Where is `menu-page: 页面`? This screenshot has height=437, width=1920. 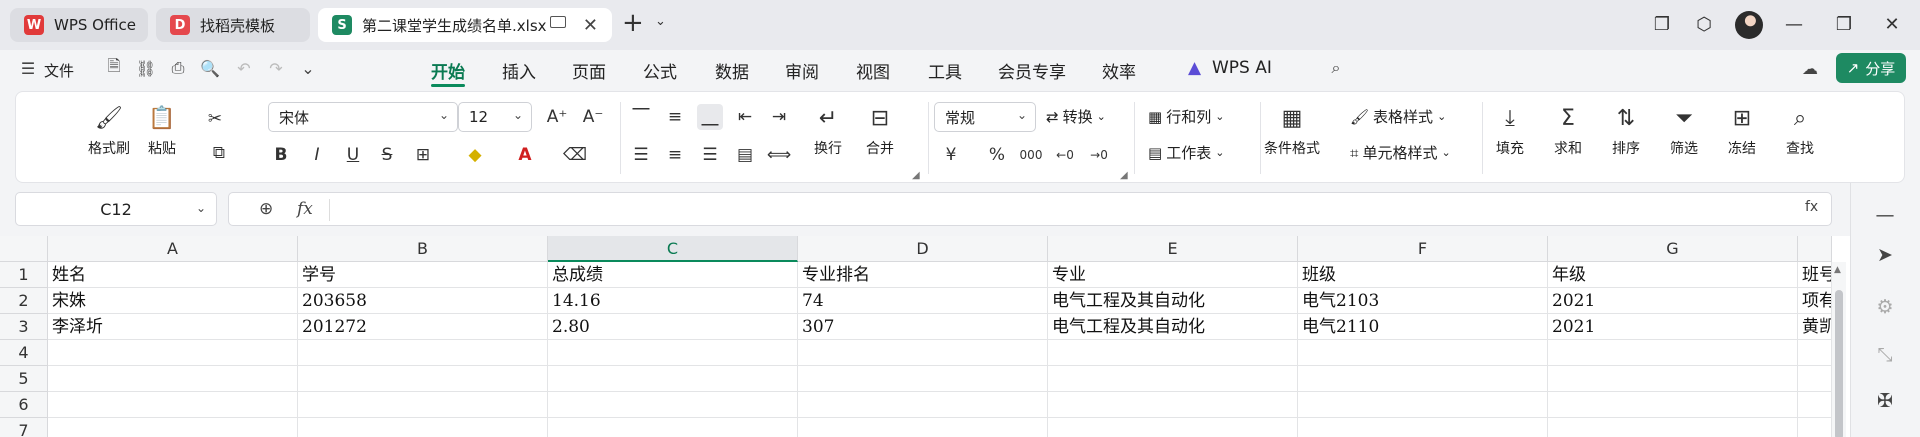 menu-page: 页面 is located at coordinates (589, 70).